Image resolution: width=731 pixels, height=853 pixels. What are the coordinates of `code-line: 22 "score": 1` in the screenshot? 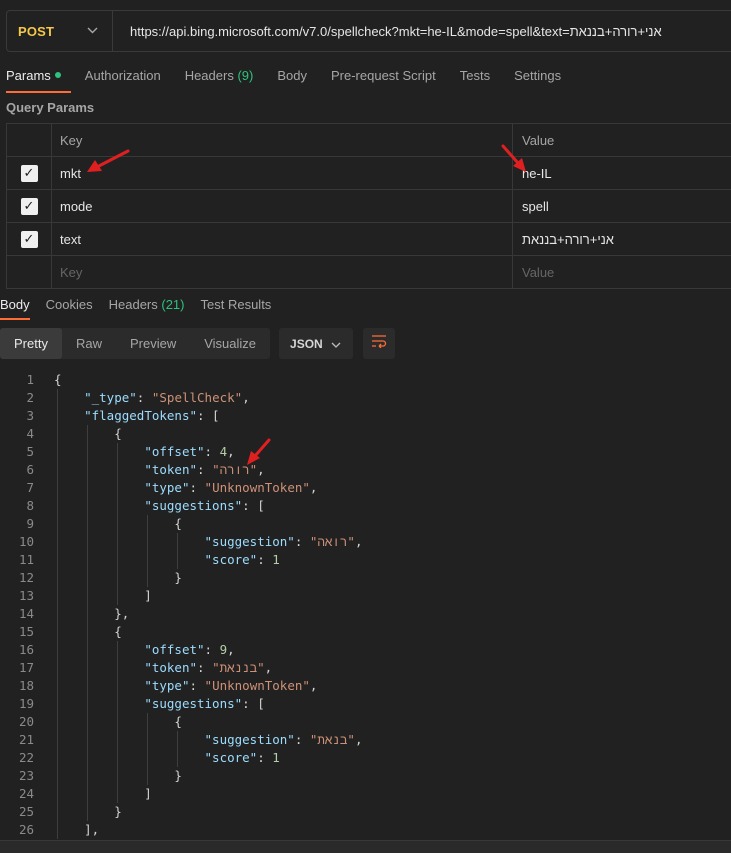 It's located at (365, 758).